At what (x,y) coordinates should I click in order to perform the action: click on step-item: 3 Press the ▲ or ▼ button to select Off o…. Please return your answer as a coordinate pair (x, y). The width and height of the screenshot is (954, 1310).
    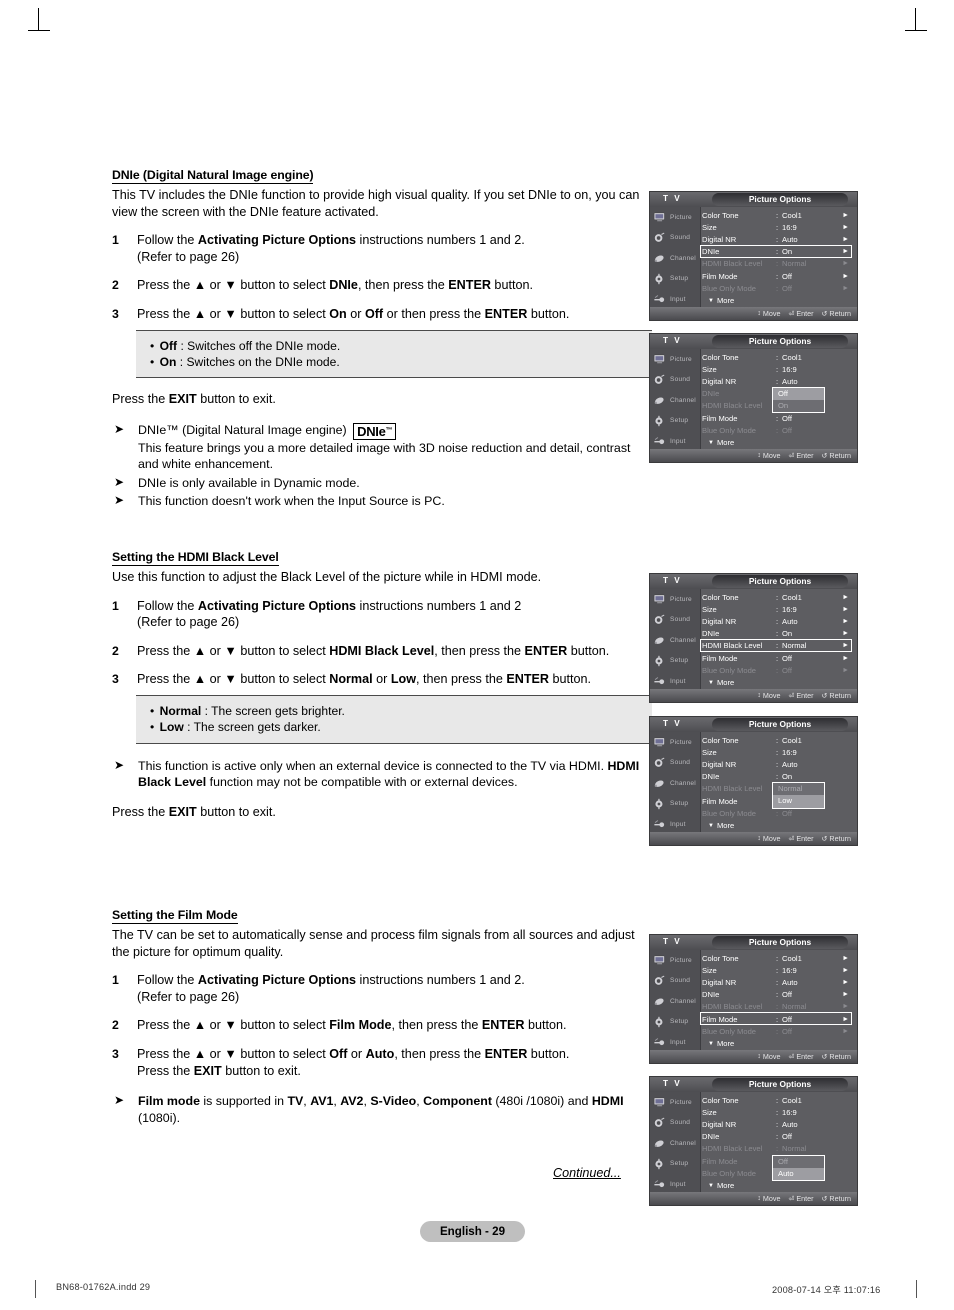
    Looking at the image, I should click on (341, 1062).